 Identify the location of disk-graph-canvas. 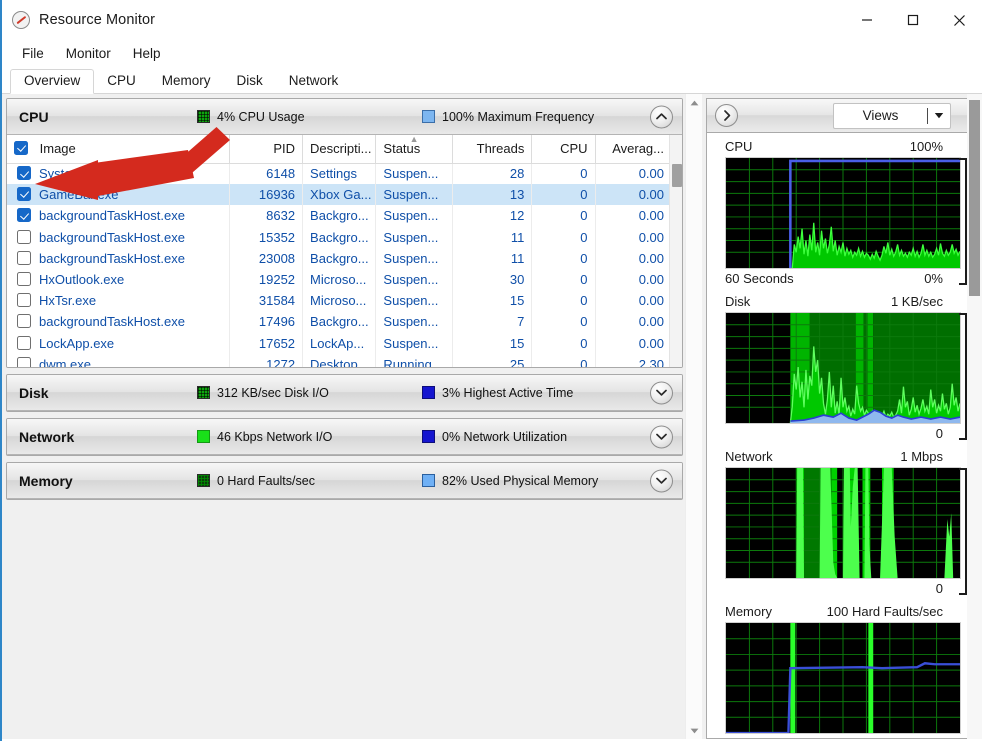
(843, 368).